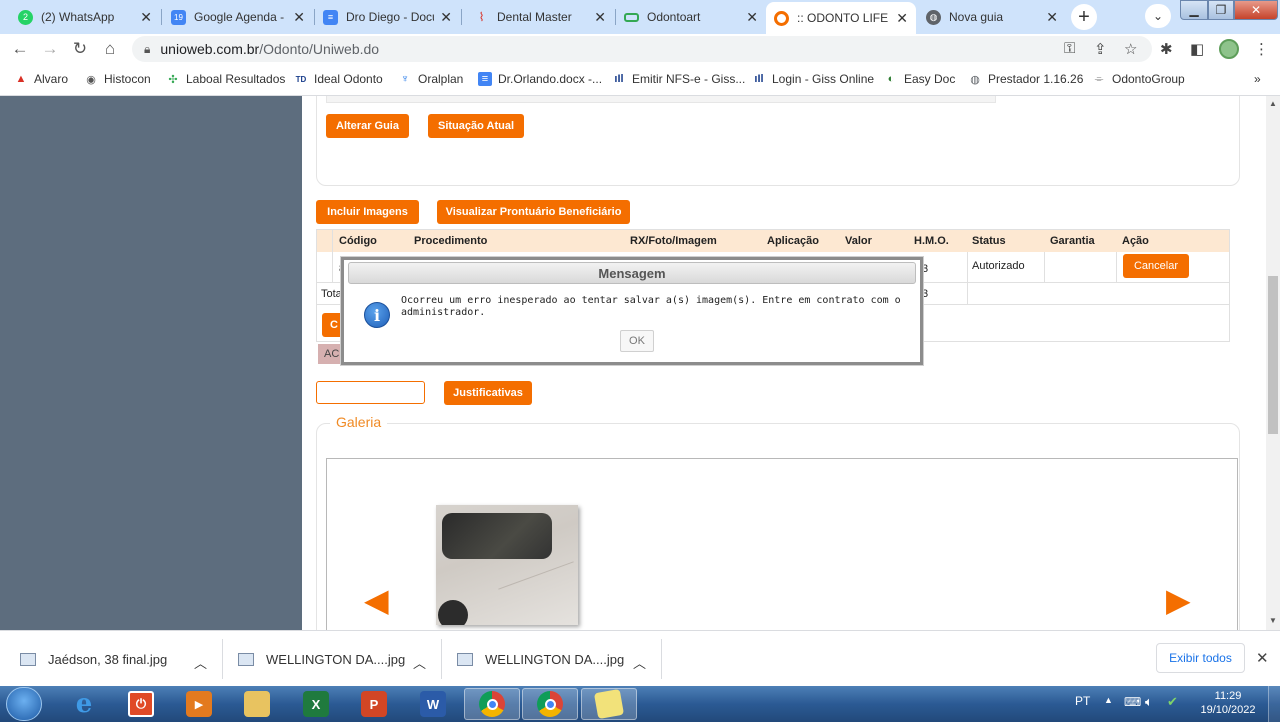  What do you see at coordinates (1130, 49) in the screenshot?
I see `bookmark-star-icon: ☆` at bounding box center [1130, 49].